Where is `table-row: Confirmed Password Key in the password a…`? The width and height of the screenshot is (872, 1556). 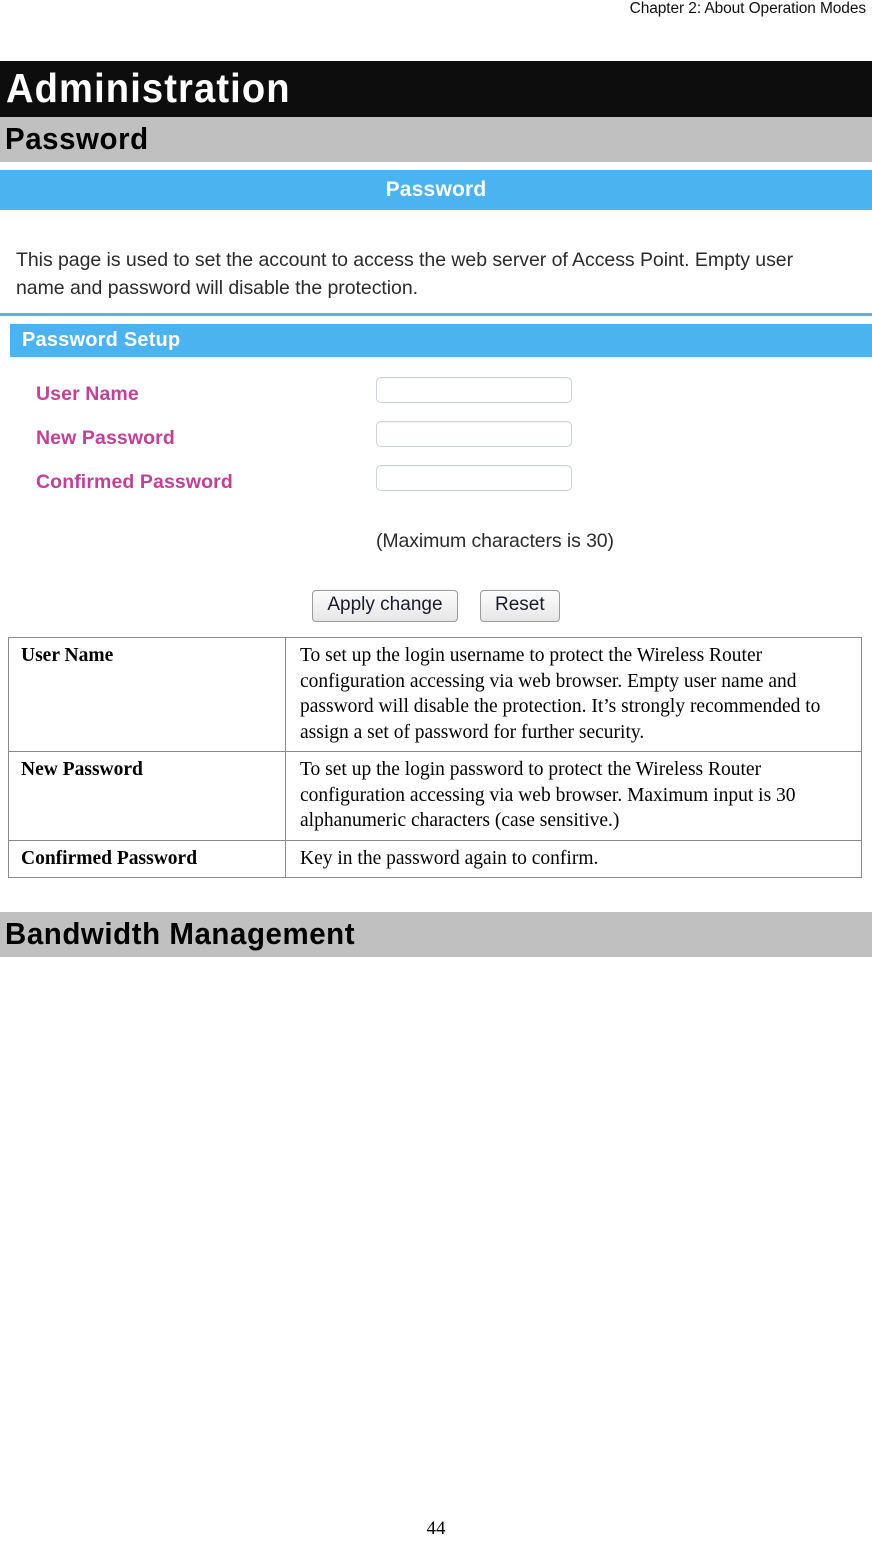 table-row: Confirmed Password Key in the password a… is located at coordinates (435, 858).